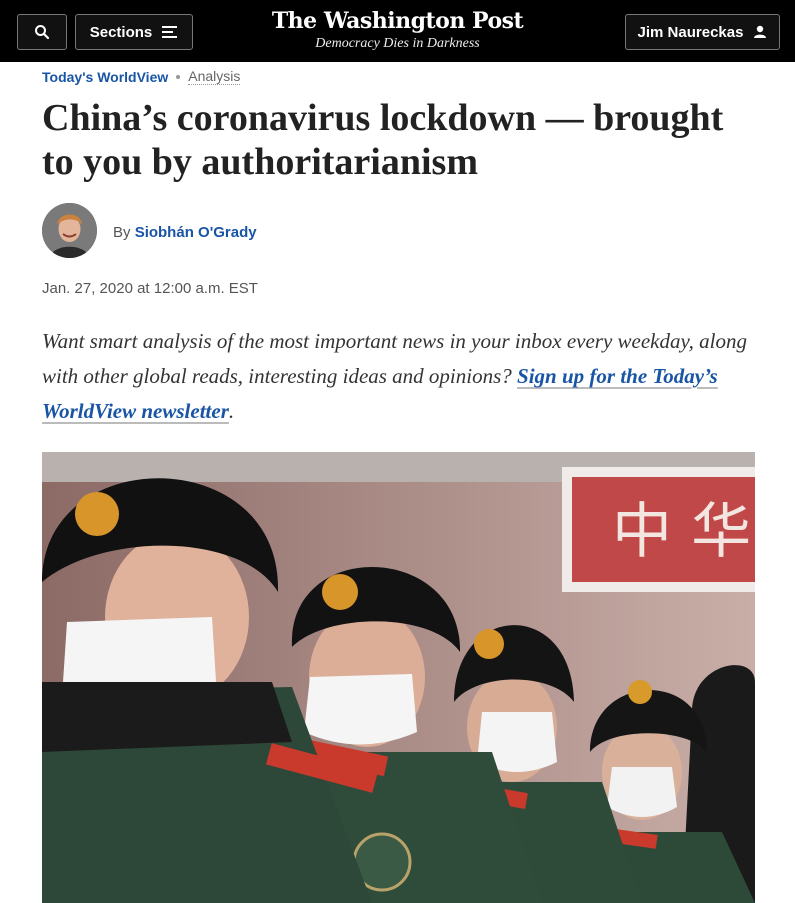 The height and width of the screenshot is (903, 795). What do you see at coordinates (170, 32) in the screenshot?
I see `hamburger-icon` at bounding box center [170, 32].